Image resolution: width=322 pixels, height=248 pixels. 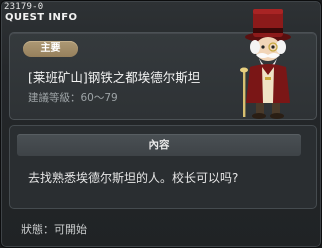 I want to click on content-header: 內容, so click(x=159, y=145).